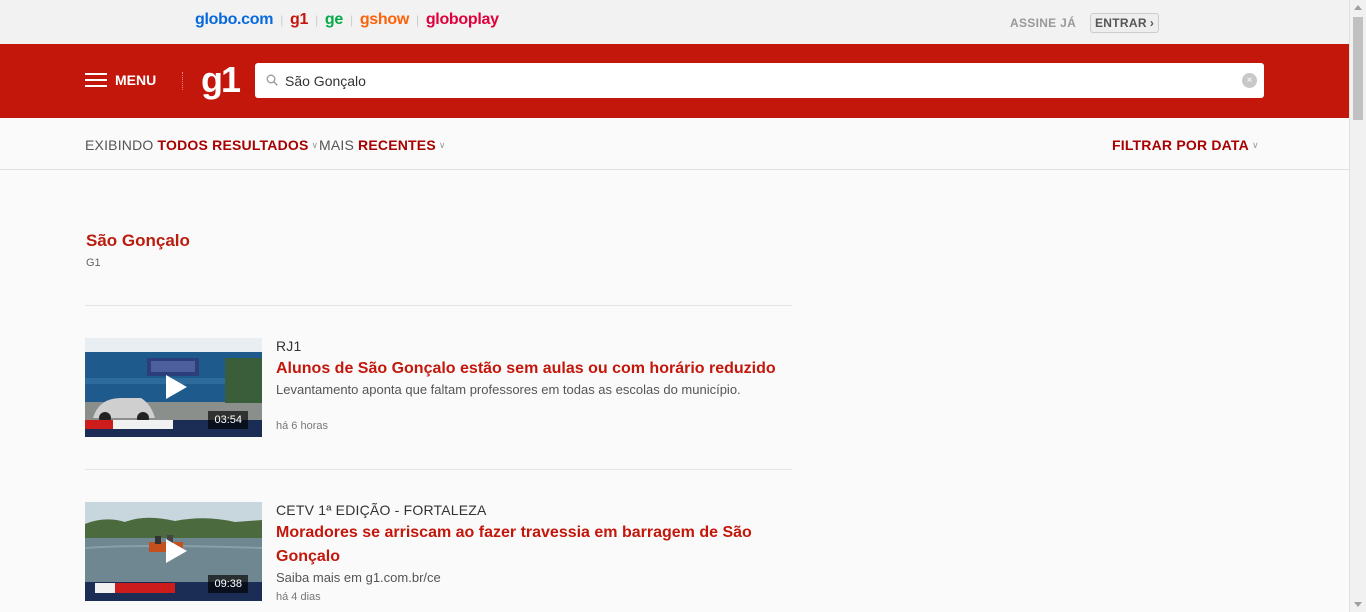 Image resolution: width=1366 pixels, height=612 pixels. Describe the element at coordinates (334, 20) in the screenshot. I see `brand-link-ge: ge` at that location.